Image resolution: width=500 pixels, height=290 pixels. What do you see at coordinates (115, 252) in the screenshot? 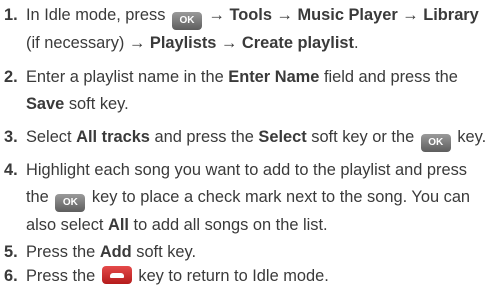
I see `softkey-add: Add` at bounding box center [115, 252].